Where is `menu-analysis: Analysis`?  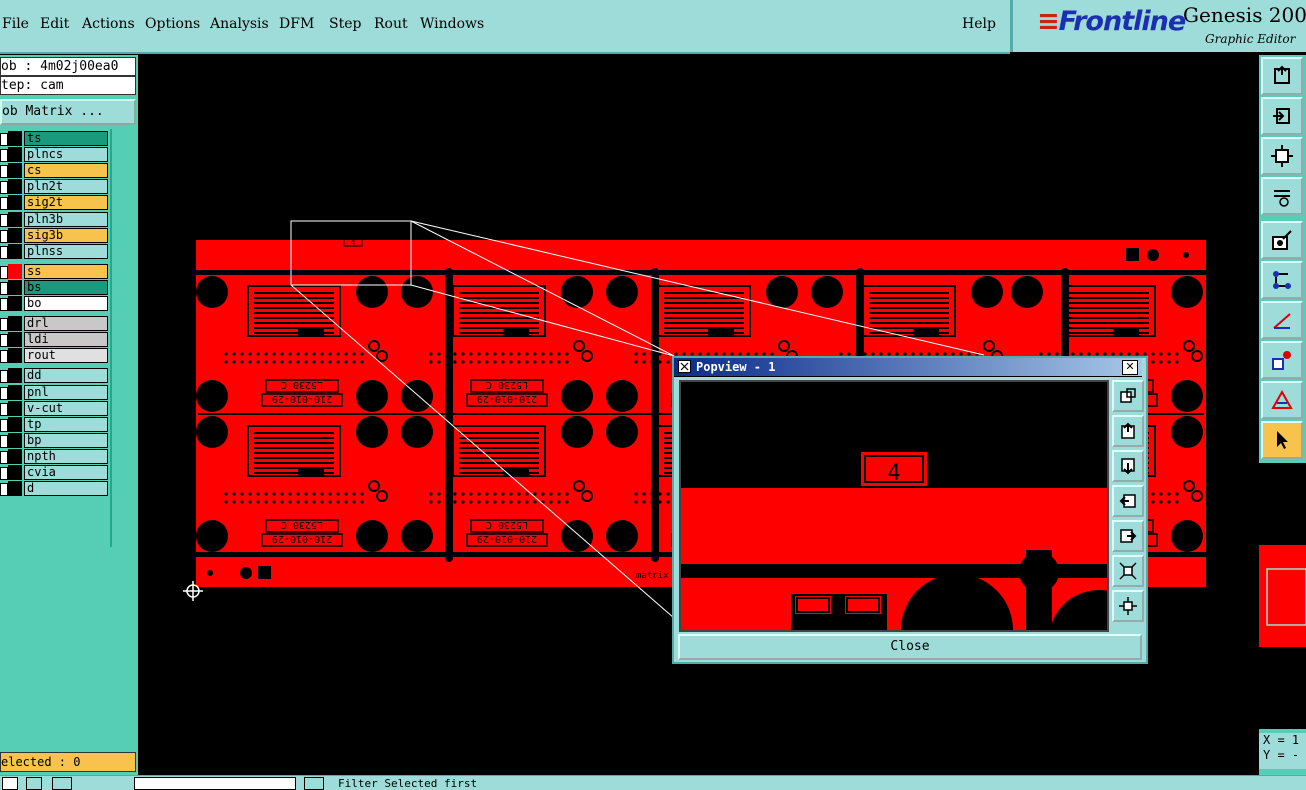 menu-analysis: Analysis is located at coordinates (239, 24).